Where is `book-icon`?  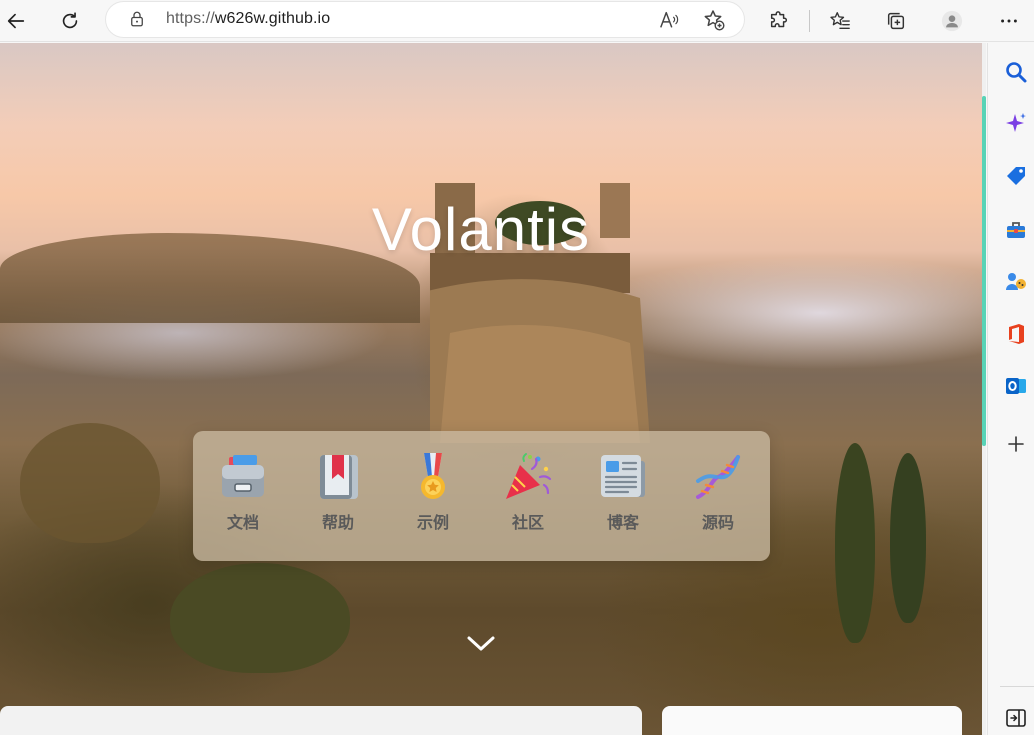
book-icon is located at coordinates (339, 477).